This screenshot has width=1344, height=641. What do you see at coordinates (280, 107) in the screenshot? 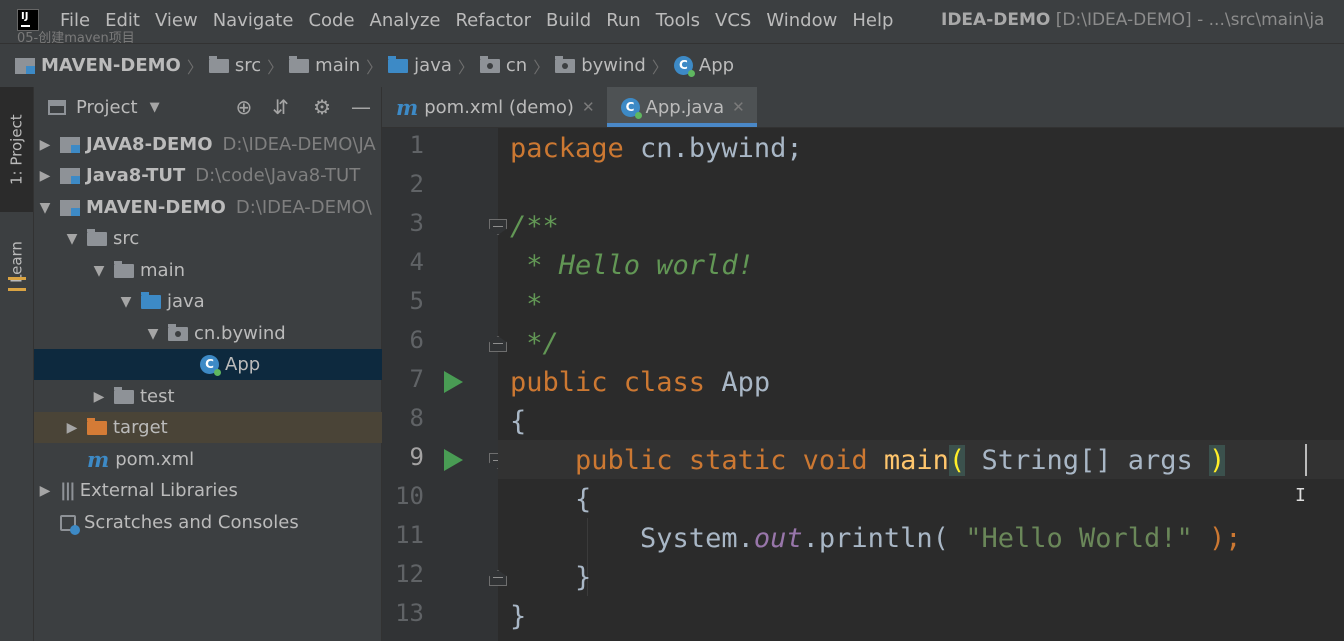
I see `collapse-all-icon: ⇵` at bounding box center [280, 107].